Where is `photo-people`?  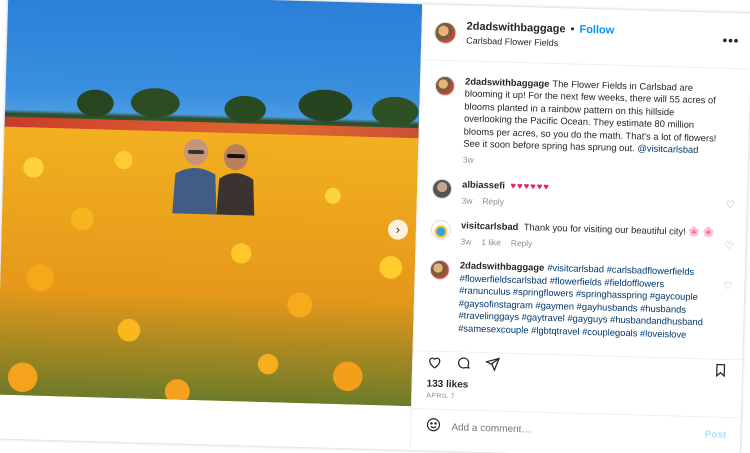 photo-people is located at coordinates (213, 177).